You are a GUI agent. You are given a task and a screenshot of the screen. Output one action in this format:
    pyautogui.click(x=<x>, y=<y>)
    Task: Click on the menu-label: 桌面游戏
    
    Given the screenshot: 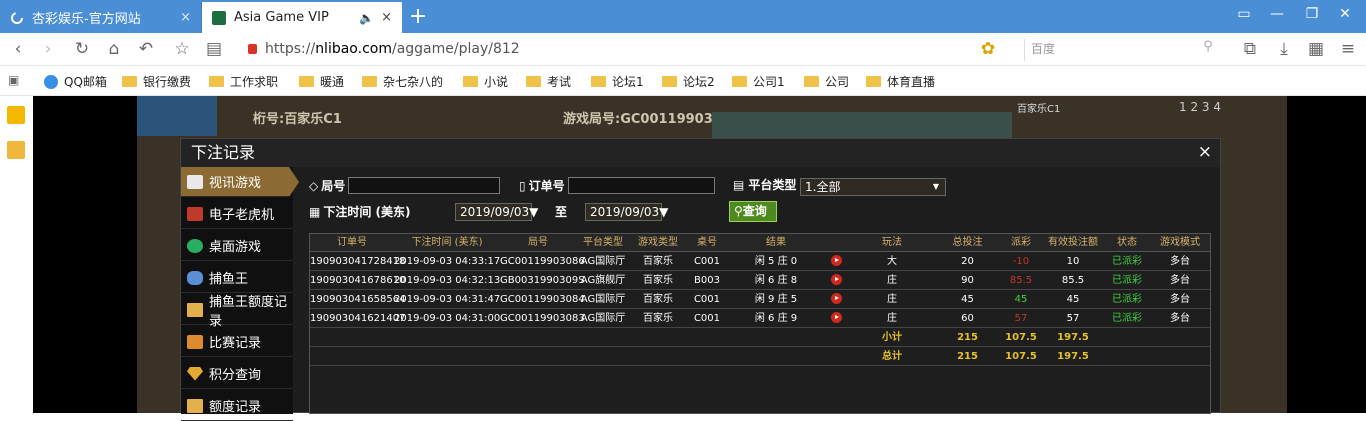 What is the action you would take?
    pyautogui.click(x=235, y=247)
    